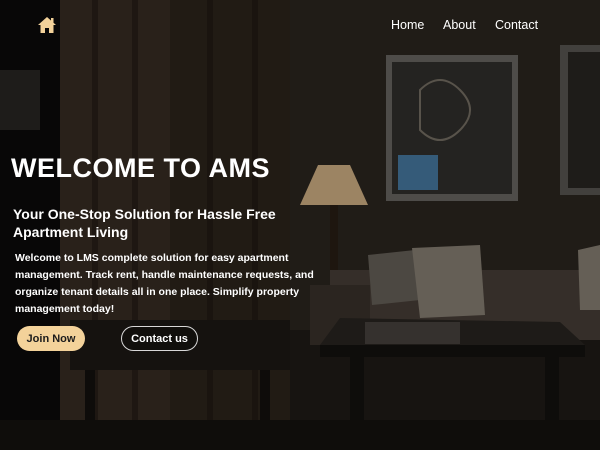 The width and height of the screenshot is (600, 450). I want to click on nav-link-home: Home, so click(407, 25).